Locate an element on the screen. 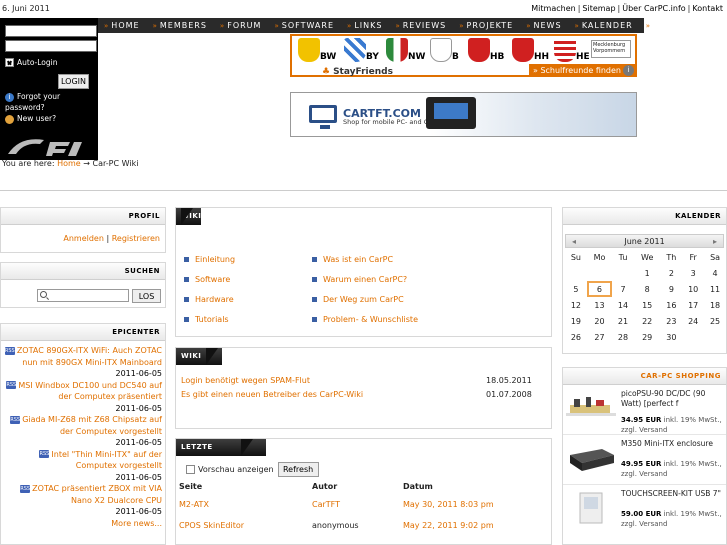 Image resolution: width=727 pixels, height=545 pixels. nav-links: LINKS is located at coordinates (364, 25).